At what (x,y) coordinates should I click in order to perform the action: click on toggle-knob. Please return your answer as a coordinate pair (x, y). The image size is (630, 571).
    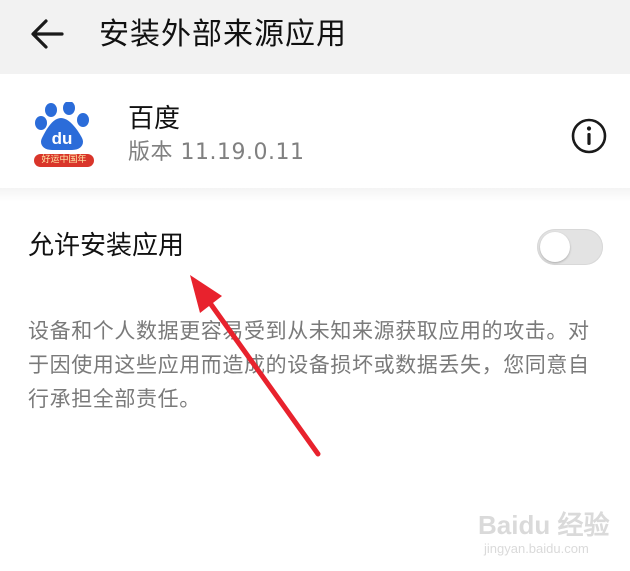
    Looking at the image, I should click on (555, 247).